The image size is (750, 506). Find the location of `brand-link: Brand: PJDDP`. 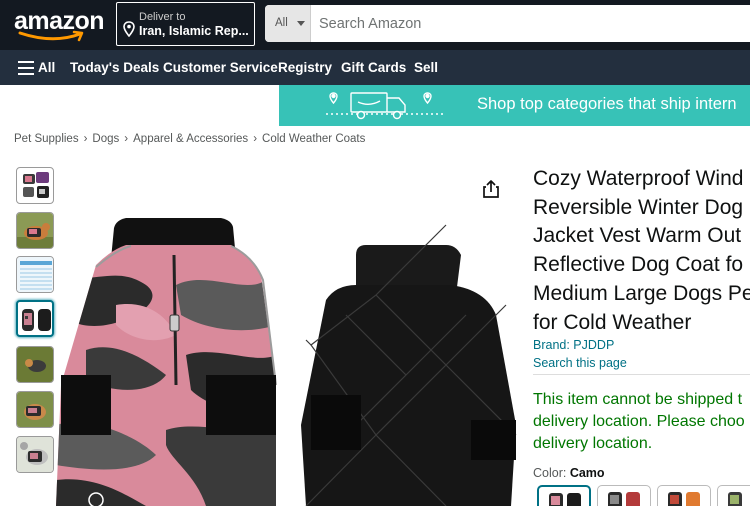

brand-link: Brand: PJDDP is located at coordinates (573, 345).